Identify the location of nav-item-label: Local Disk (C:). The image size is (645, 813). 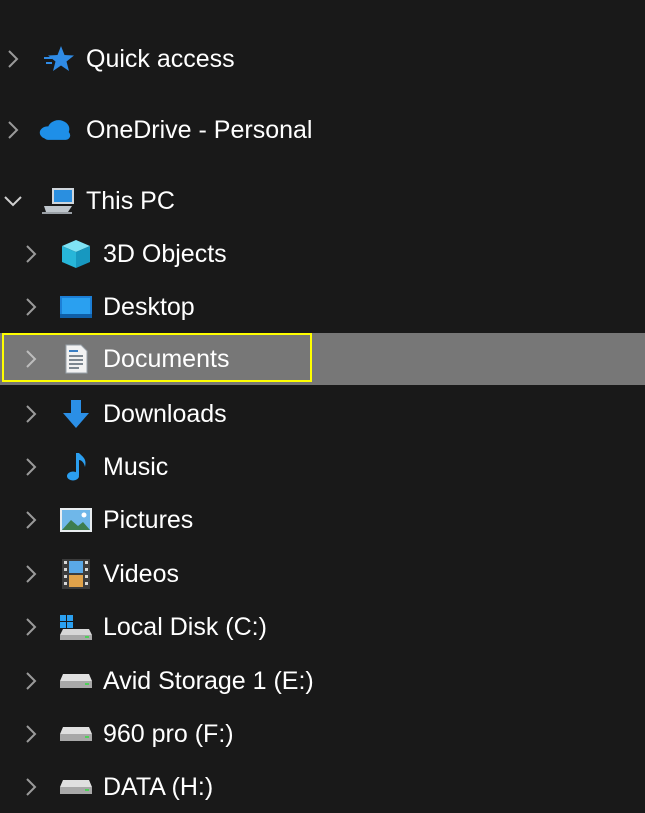
(185, 627).